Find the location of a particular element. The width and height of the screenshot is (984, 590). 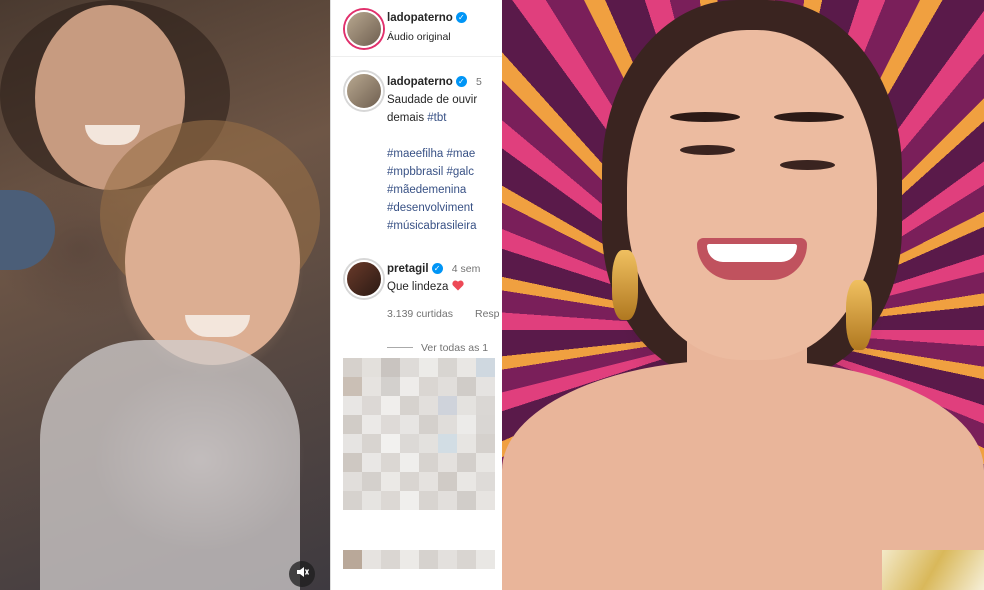

pixelated-area is located at coordinates (419, 444).